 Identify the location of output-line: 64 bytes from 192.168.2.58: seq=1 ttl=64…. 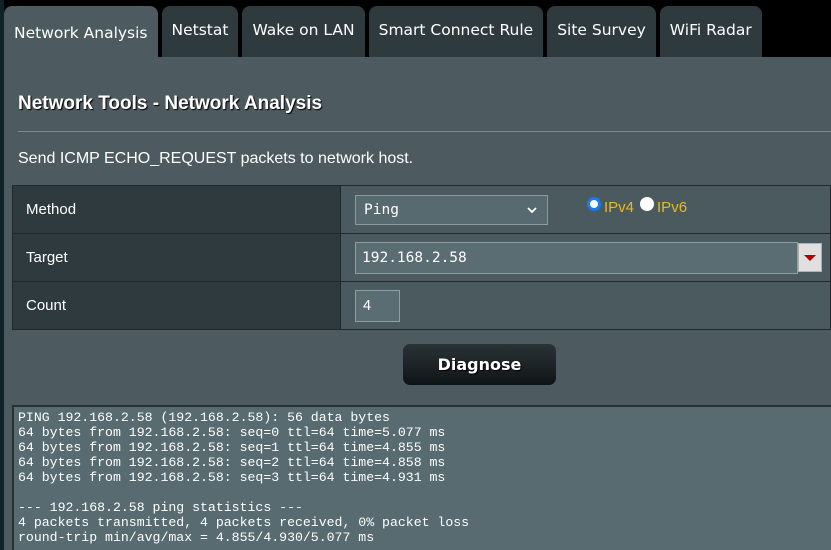
(232, 447).